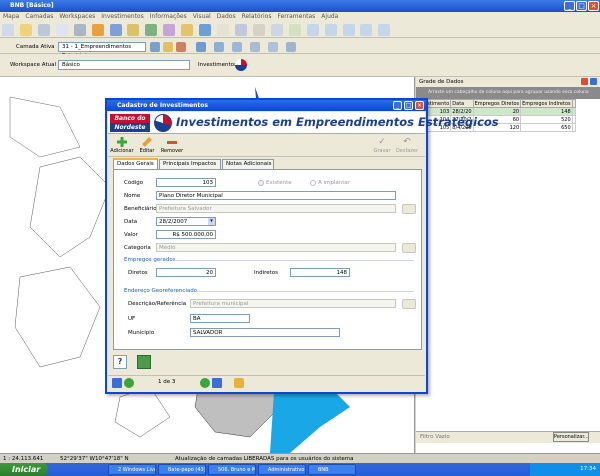 Image resolution: width=600 pixels, height=476 pixels. What do you see at coordinates (168, 16) in the screenshot?
I see `menu-item-4: Informações` at bounding box center [168, 16].